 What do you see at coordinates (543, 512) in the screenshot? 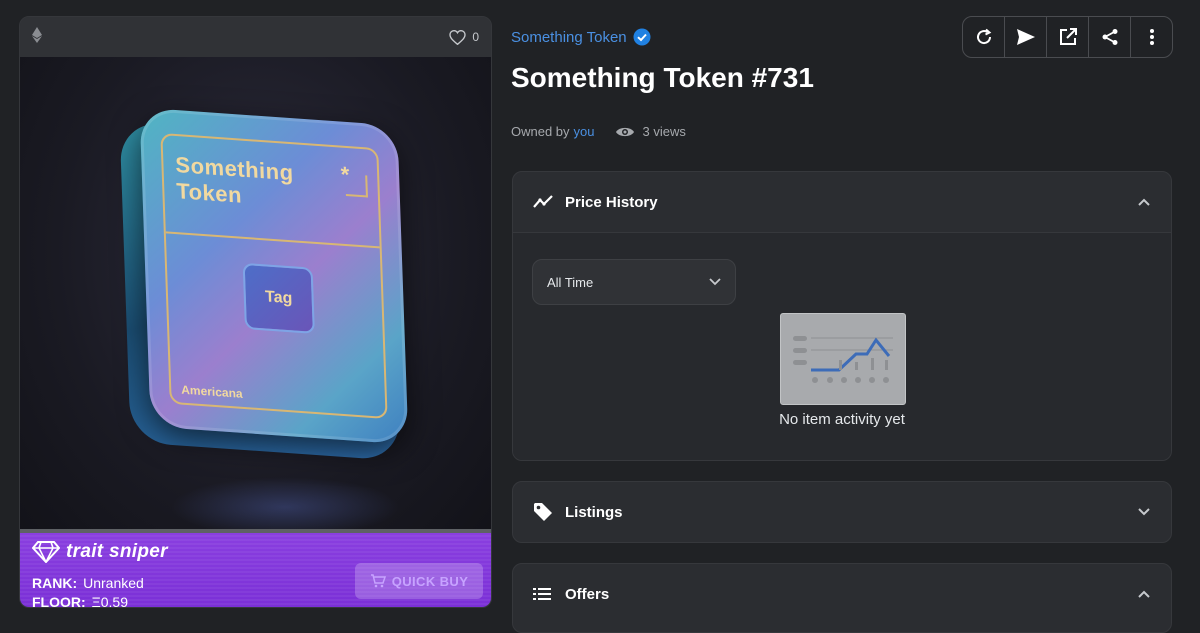
I see `tag-icon` at bounding box center [543, 512].